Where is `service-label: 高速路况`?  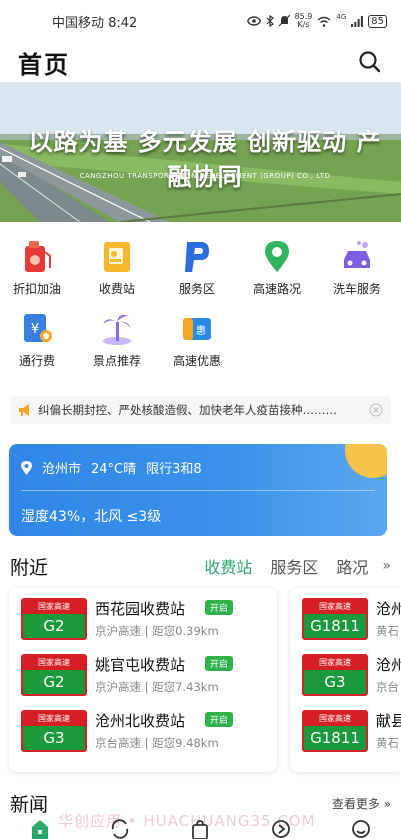 service-label: 高速路况 is located at coordinates (276, 289).